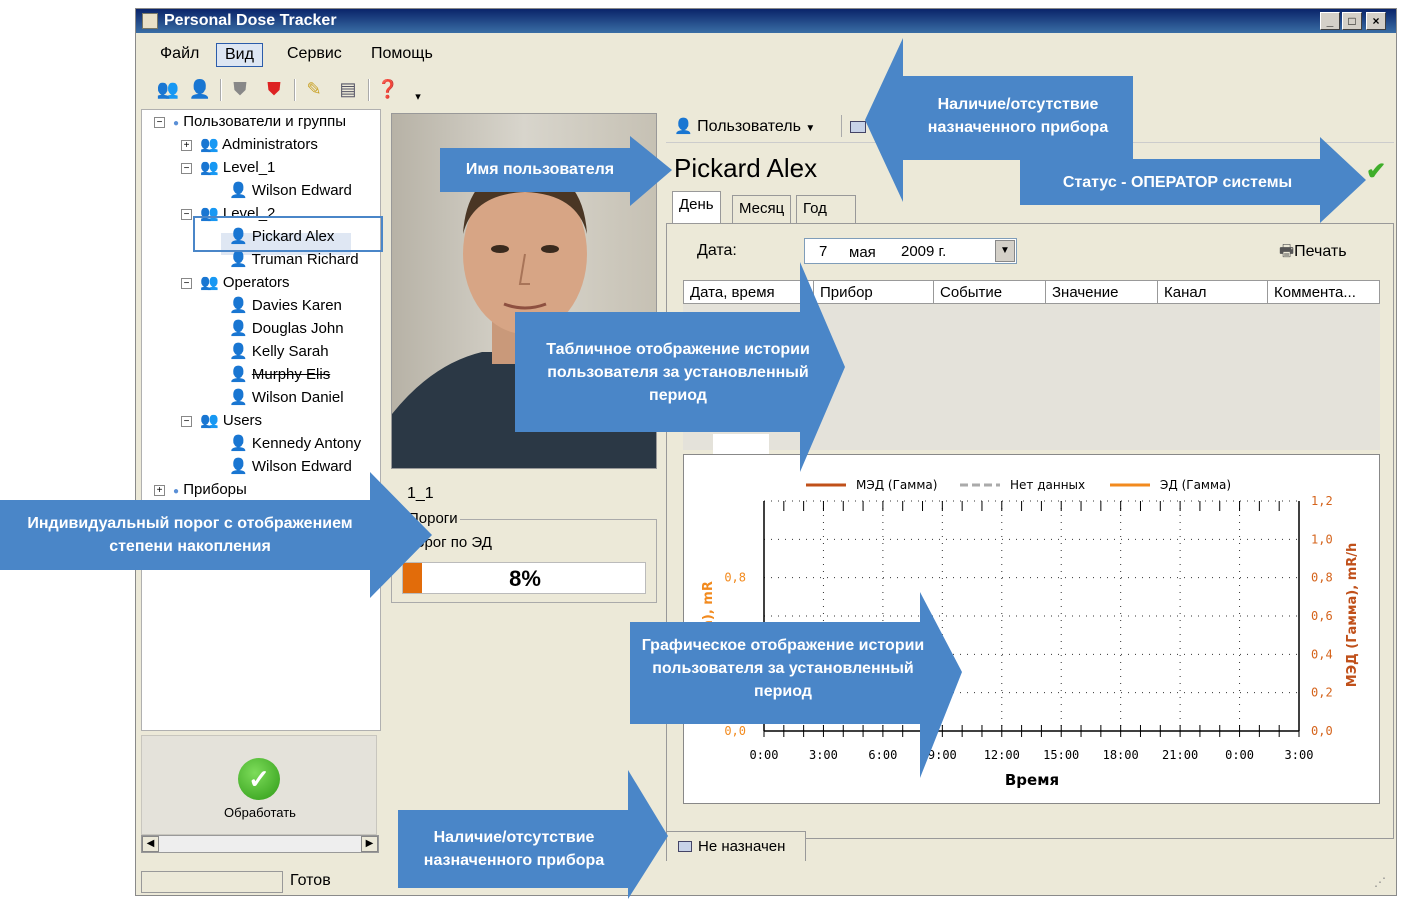  I want to click on tree-group: + 👥 Administrators, so click(249, 145).